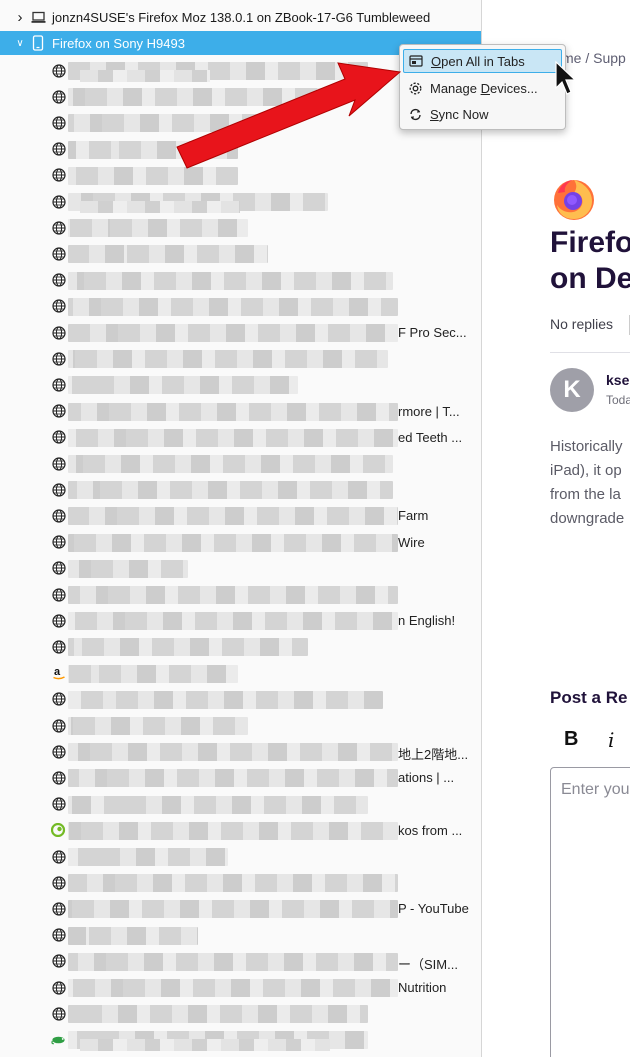 The height and width of the screenshot is (1057, 630). I want to click on reply-editor: Enter you, so click(590, 912).